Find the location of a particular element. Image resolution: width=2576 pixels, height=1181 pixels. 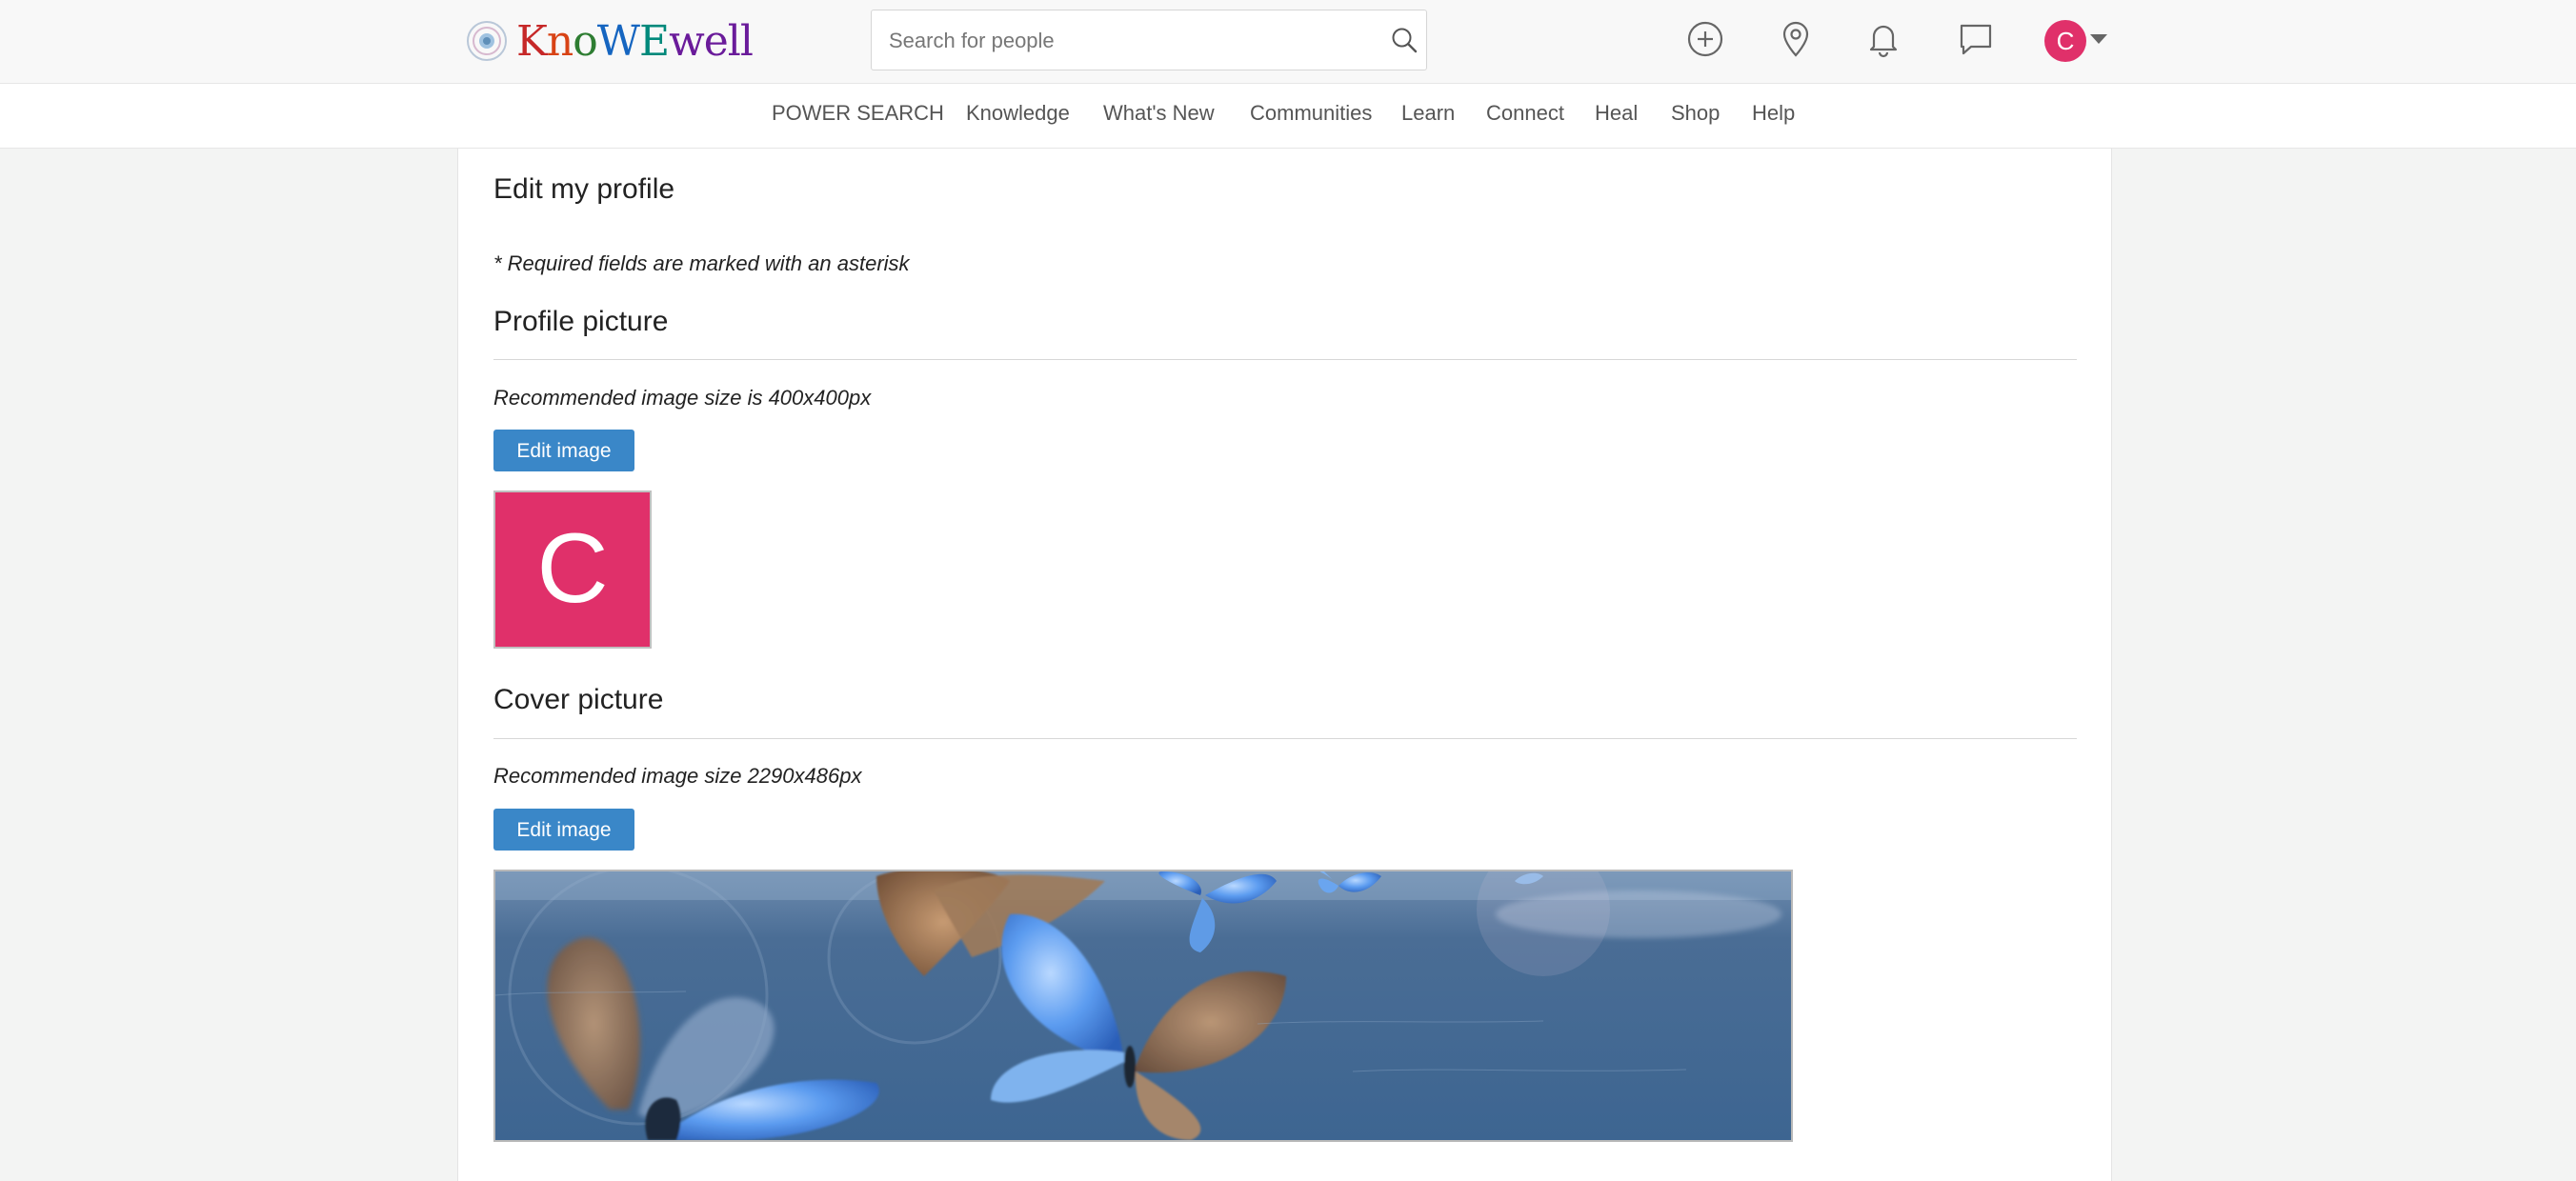

nav-item-help: Help is located at coordinates (1773, 113).